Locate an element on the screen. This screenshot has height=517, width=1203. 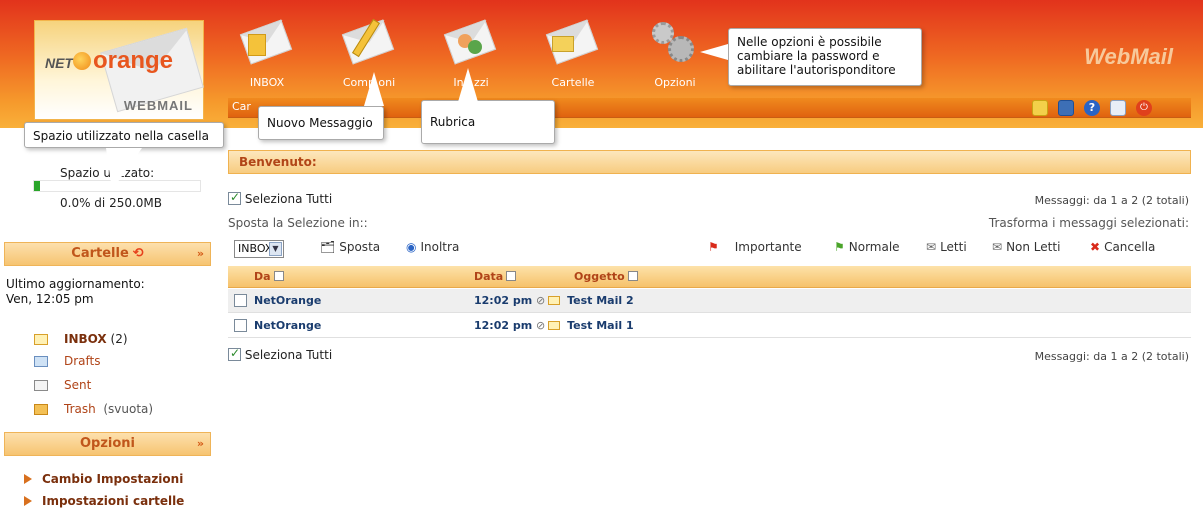
collapse-folders-icon: » is located at coordinates (200, 254).